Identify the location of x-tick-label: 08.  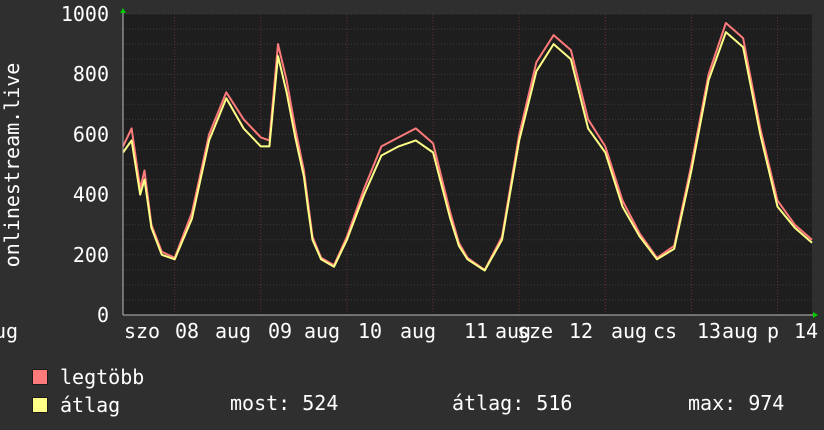
(187, 331).